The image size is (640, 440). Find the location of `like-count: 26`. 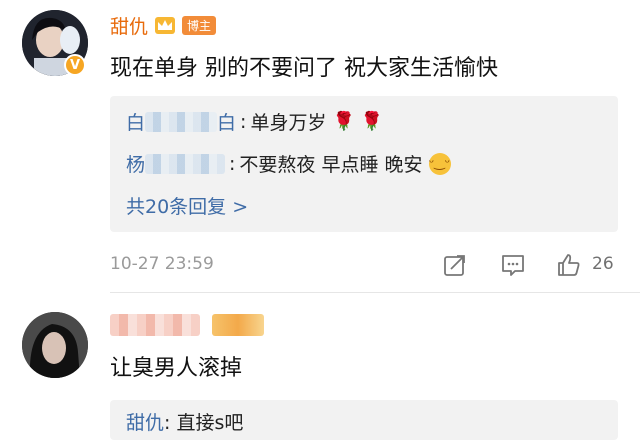

like-count: 26 is located at coordinates (603, 264).